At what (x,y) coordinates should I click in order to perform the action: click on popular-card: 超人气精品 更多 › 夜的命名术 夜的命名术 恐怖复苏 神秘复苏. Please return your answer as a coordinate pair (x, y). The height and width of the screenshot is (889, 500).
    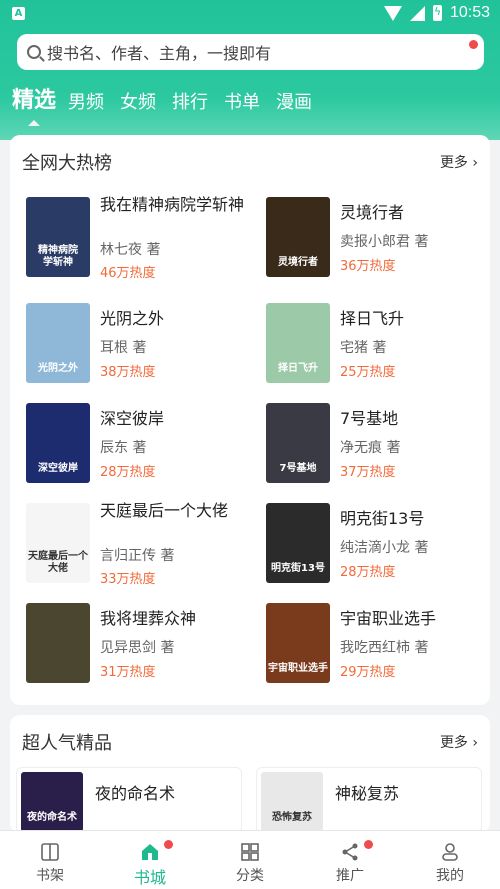
    Looking at the image, I should click on (250, 774).